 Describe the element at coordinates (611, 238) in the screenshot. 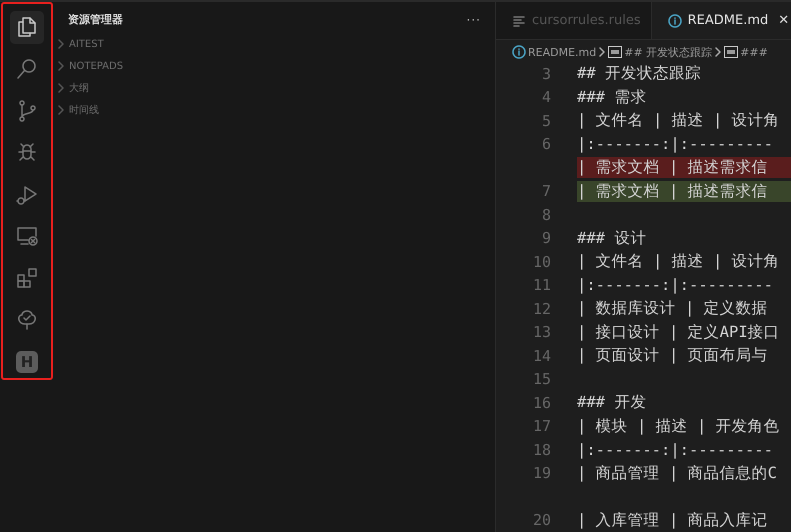

I see `code-line: ### 设计` at that location.